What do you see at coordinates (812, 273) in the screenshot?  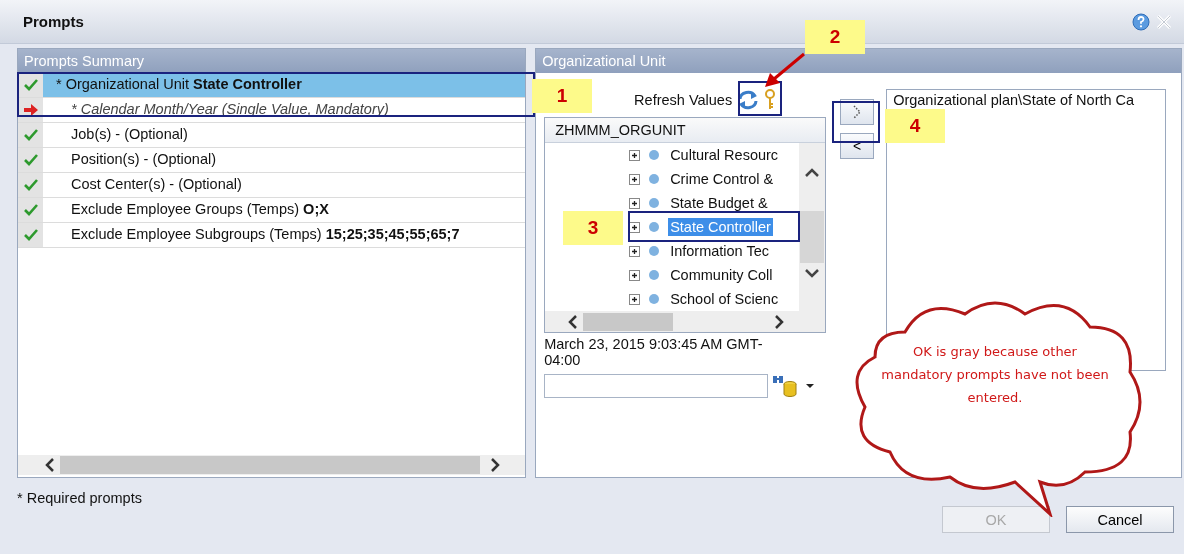 I see `scroll-down-icon` at bounding box center [812, 273].